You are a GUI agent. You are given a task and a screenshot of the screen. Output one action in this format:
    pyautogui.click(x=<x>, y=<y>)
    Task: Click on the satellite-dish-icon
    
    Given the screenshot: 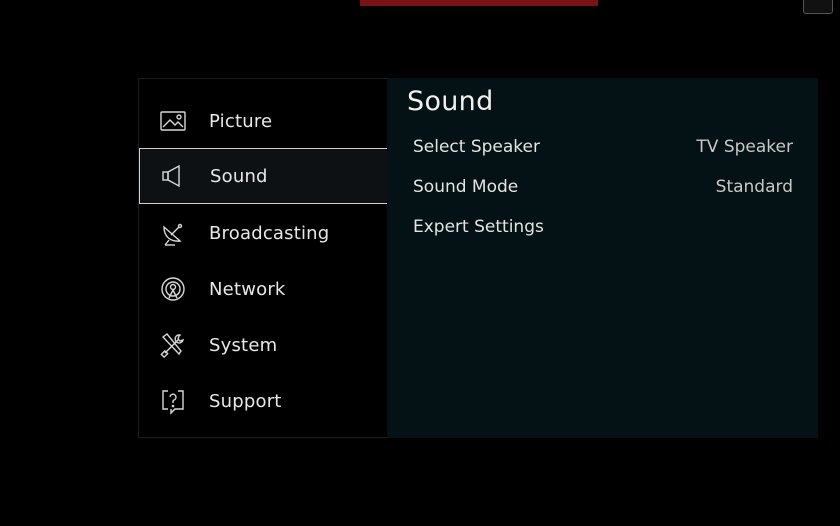 What is the action you would take?
    pyautogui.click(x=173, y=233)
    